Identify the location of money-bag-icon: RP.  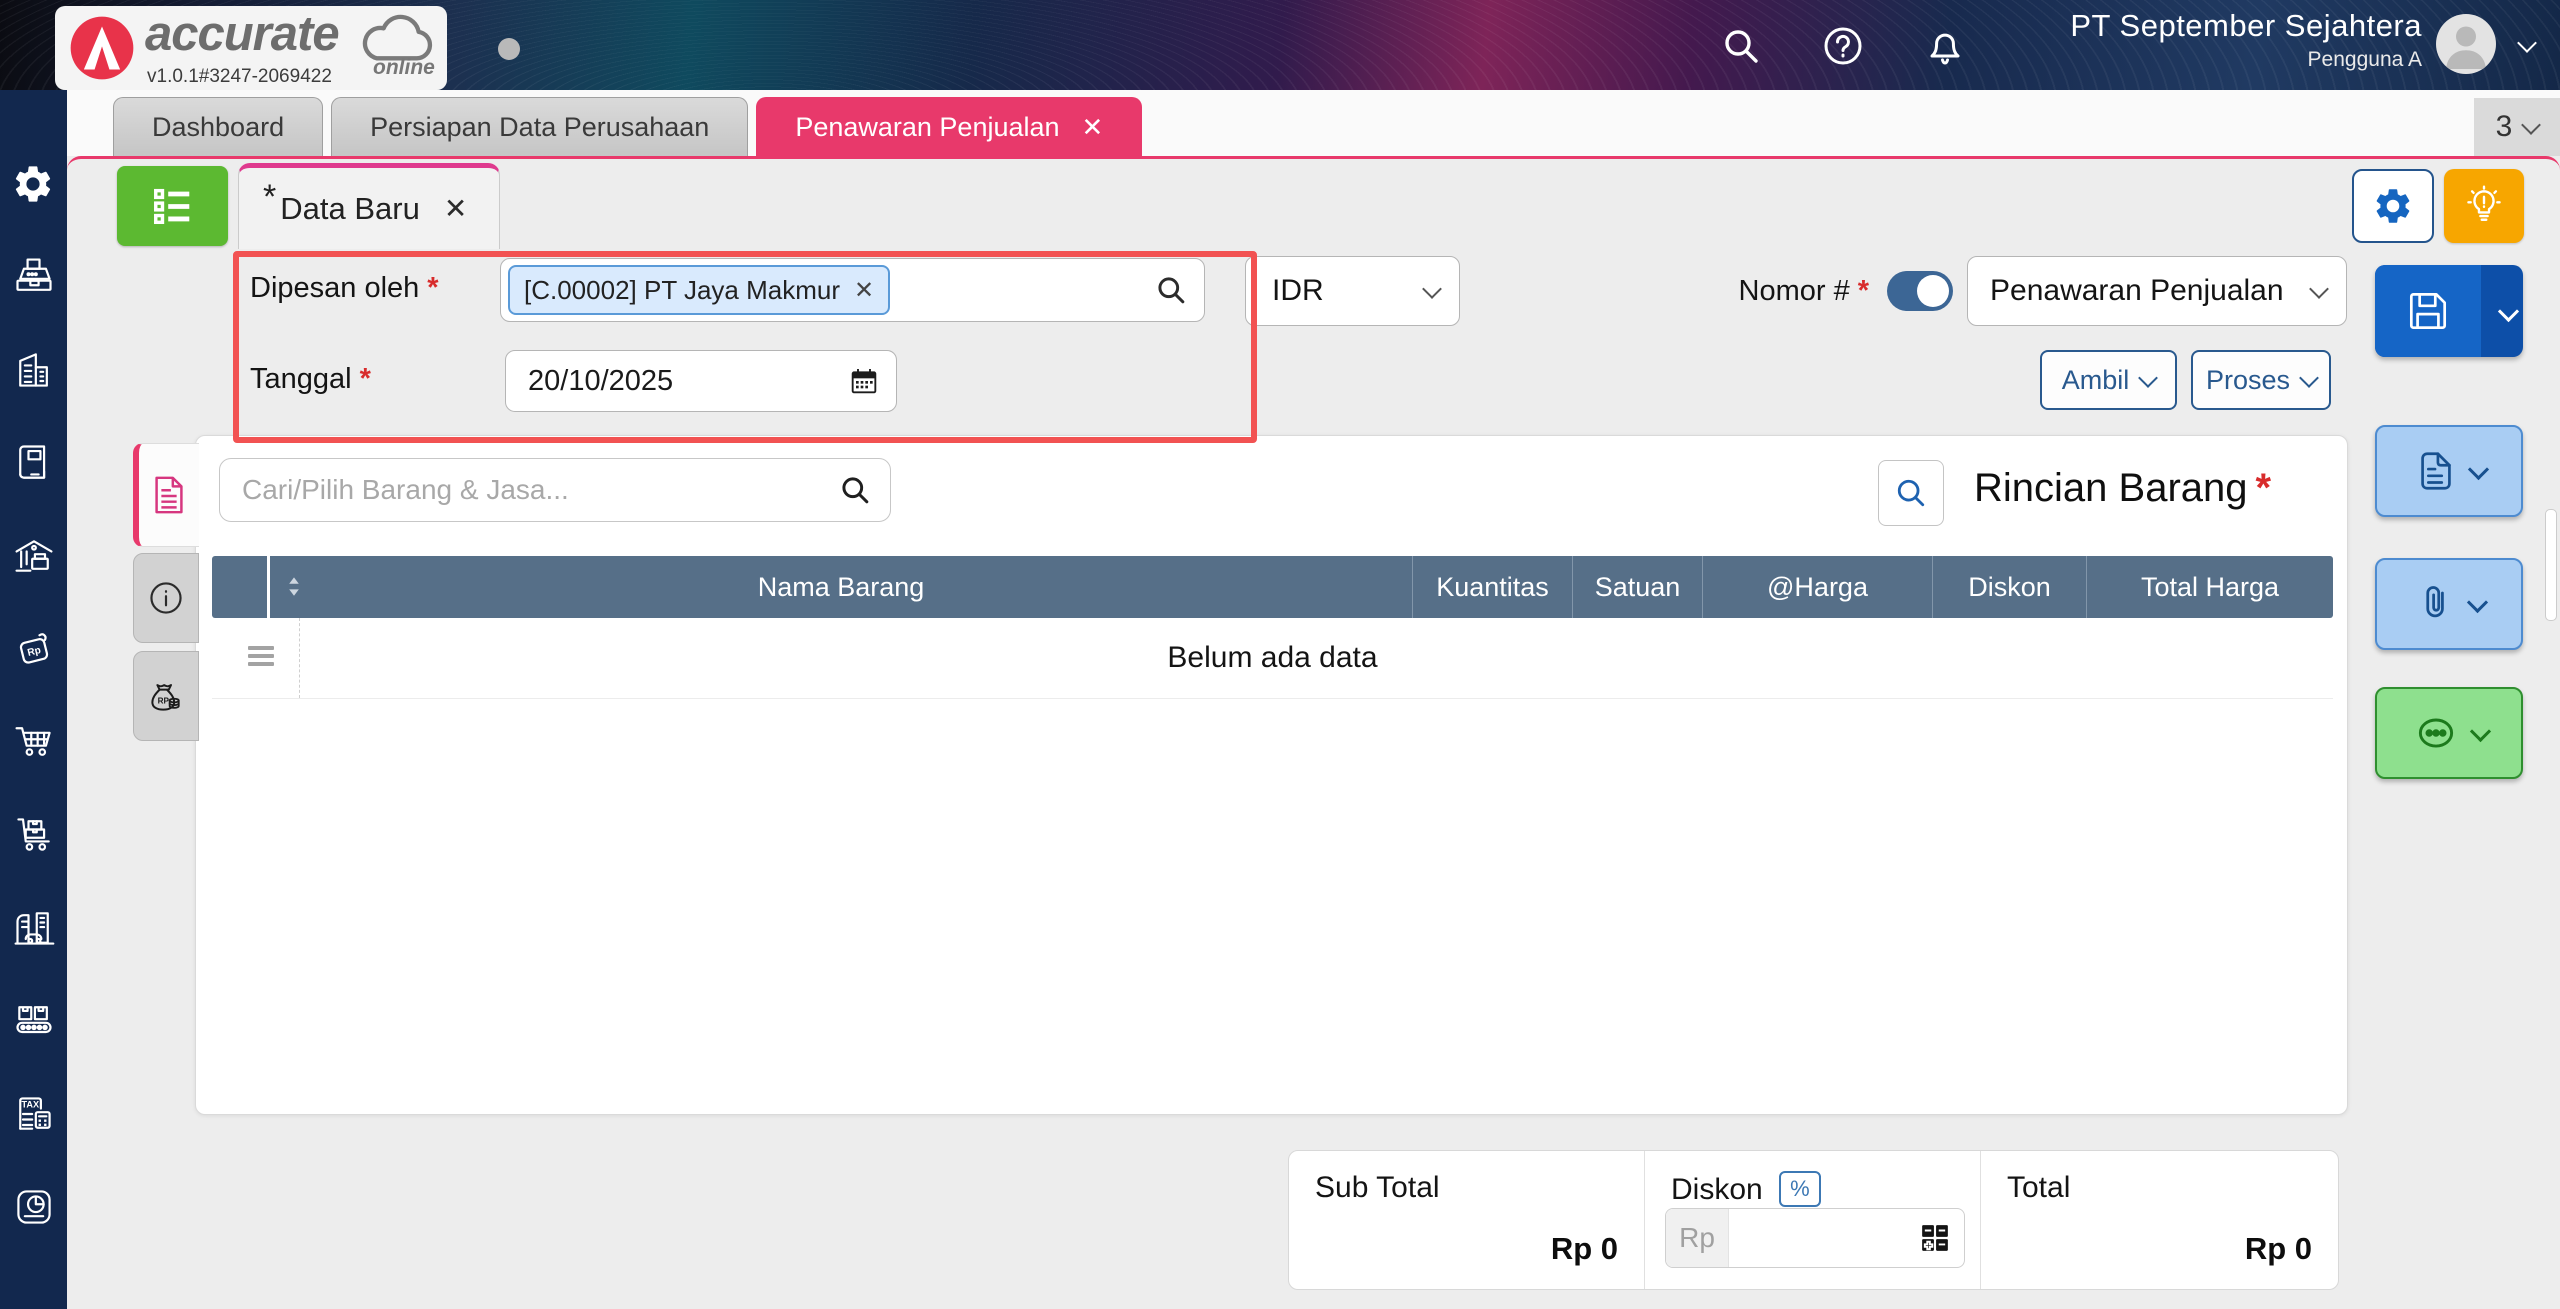
(165, 697).